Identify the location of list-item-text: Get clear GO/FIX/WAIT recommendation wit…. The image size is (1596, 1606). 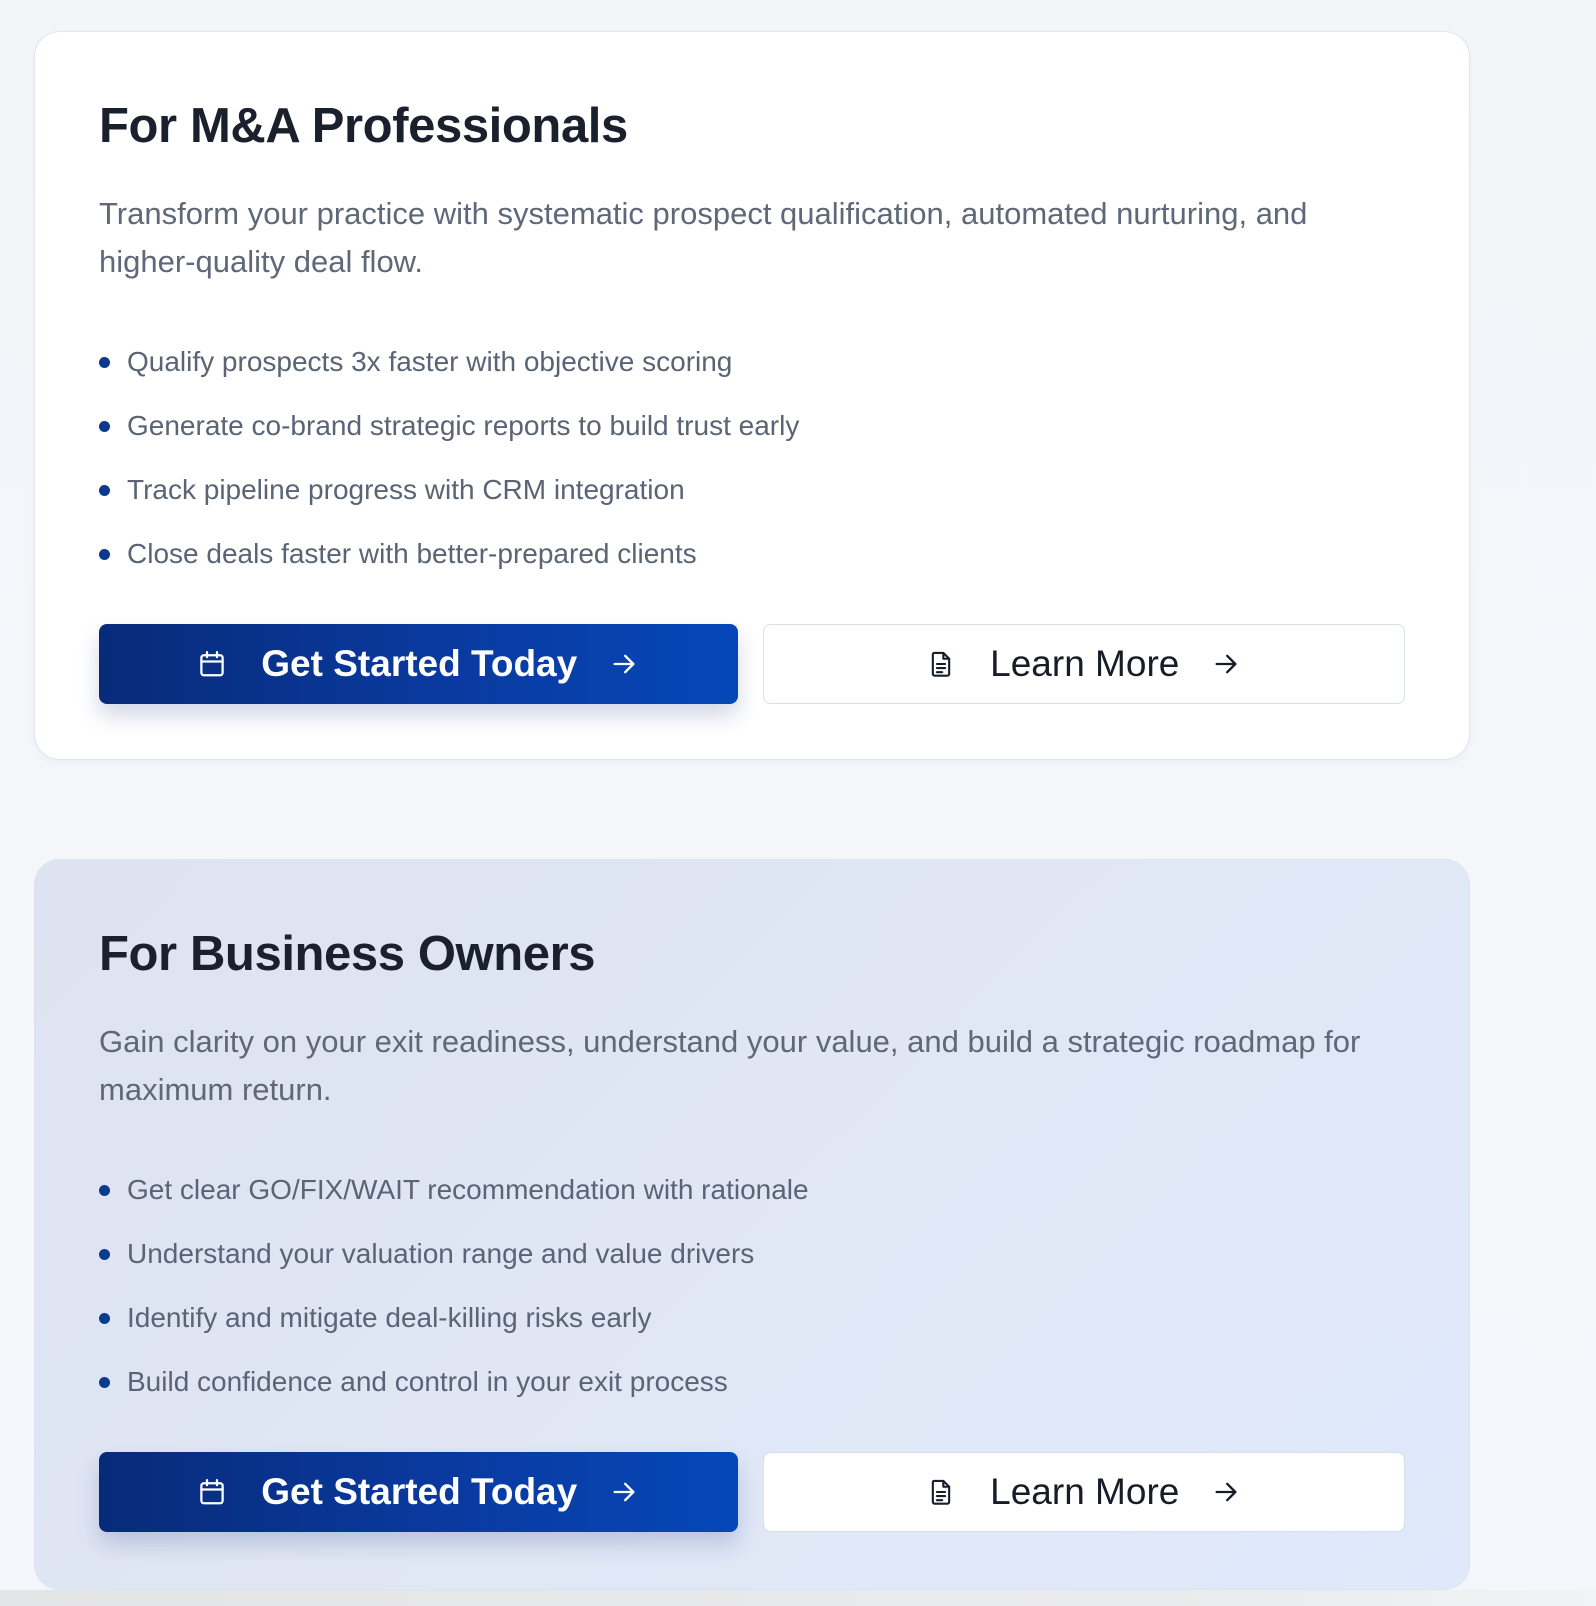
(468, 1190).